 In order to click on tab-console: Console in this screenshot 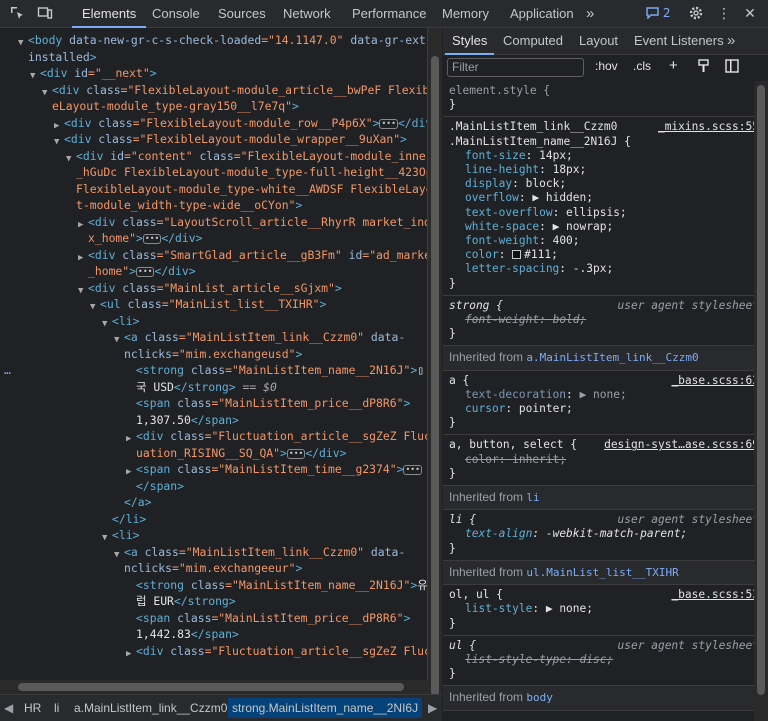, I will do `click(176, 14)`.